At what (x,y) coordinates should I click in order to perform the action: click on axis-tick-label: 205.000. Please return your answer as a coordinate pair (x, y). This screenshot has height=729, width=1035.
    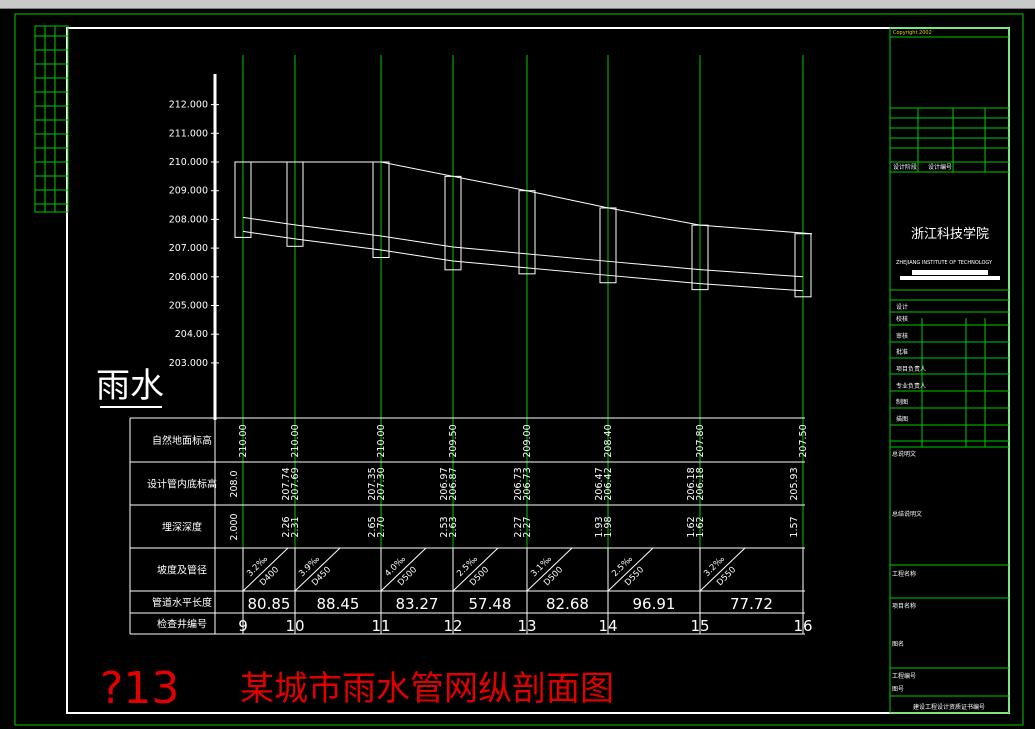
    Looking at the image, I should click on (188, 306).